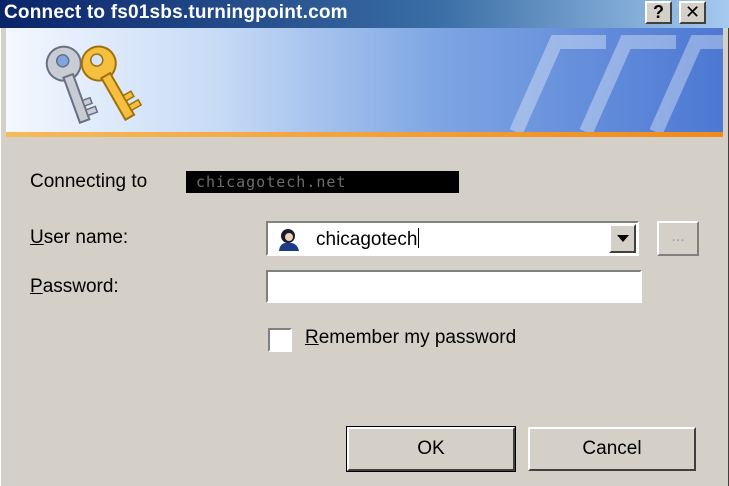 This screenshot has height=486, width=729. What do you see at coordinates (322, 182) in the screenshot?
I see `server-name-redacted: chicagotech.net` at bounding box center [322, 182].